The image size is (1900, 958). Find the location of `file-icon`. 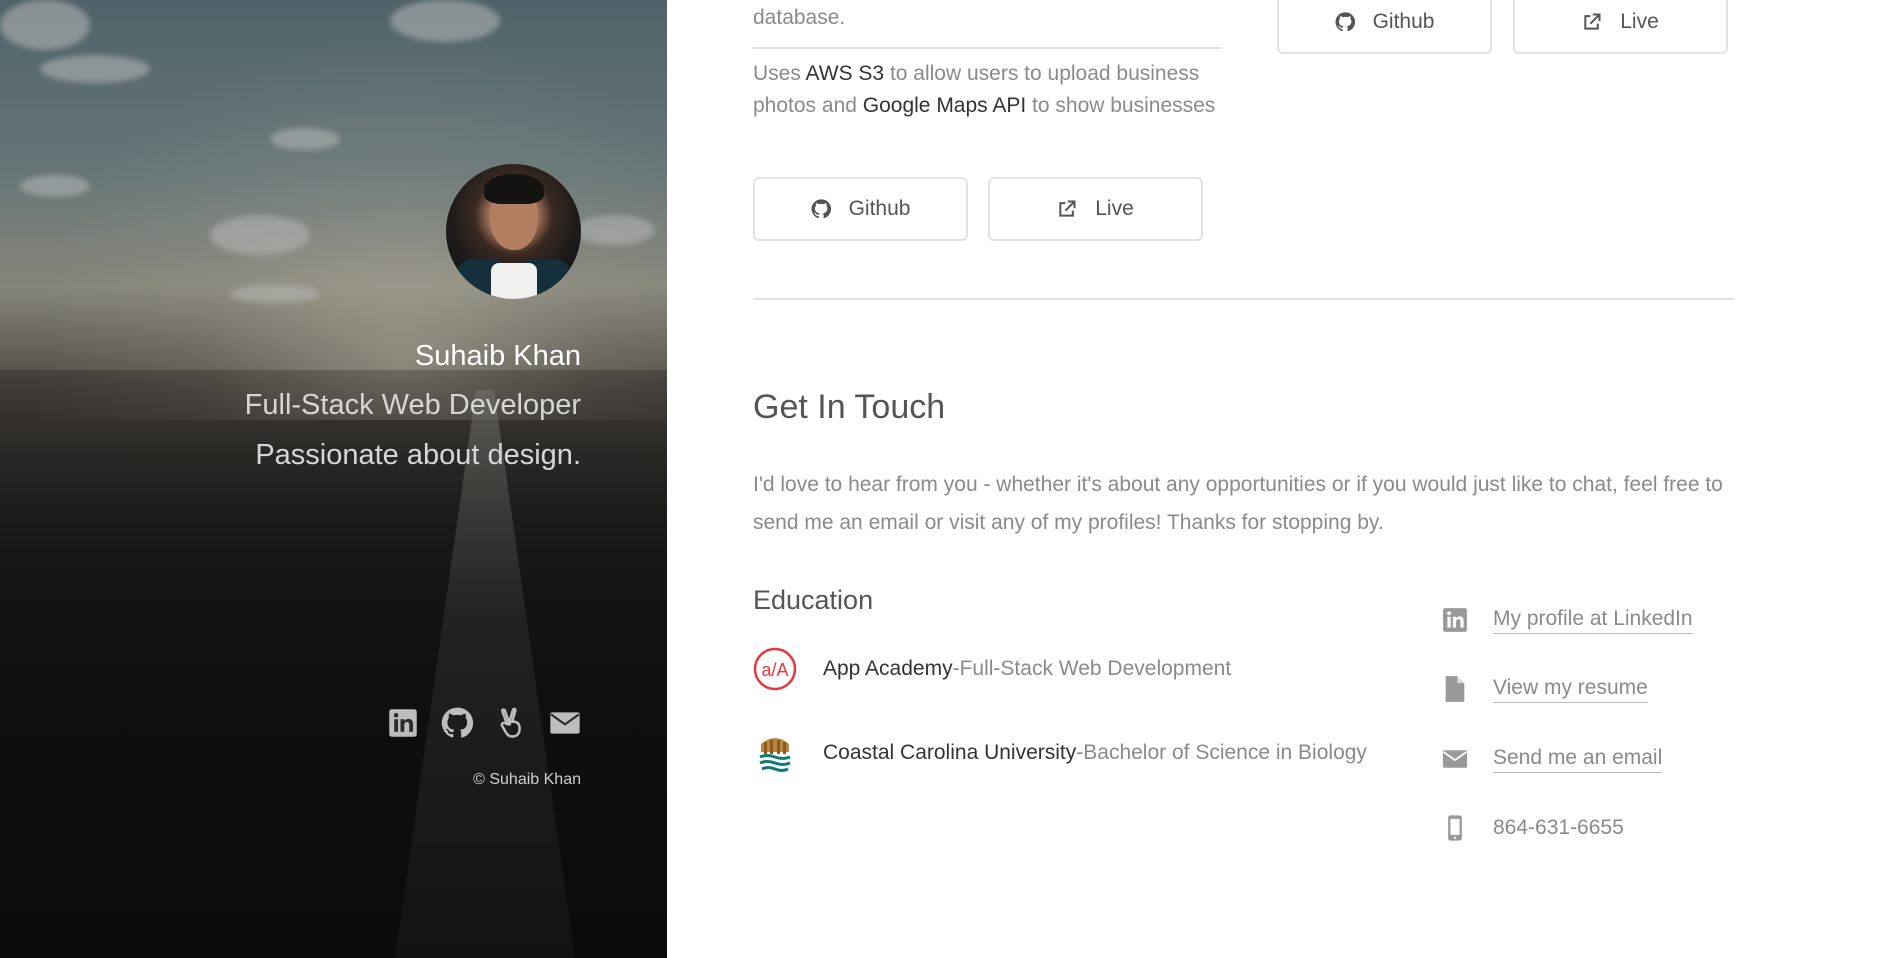

file-icon is located at coordinates (1455, 689).